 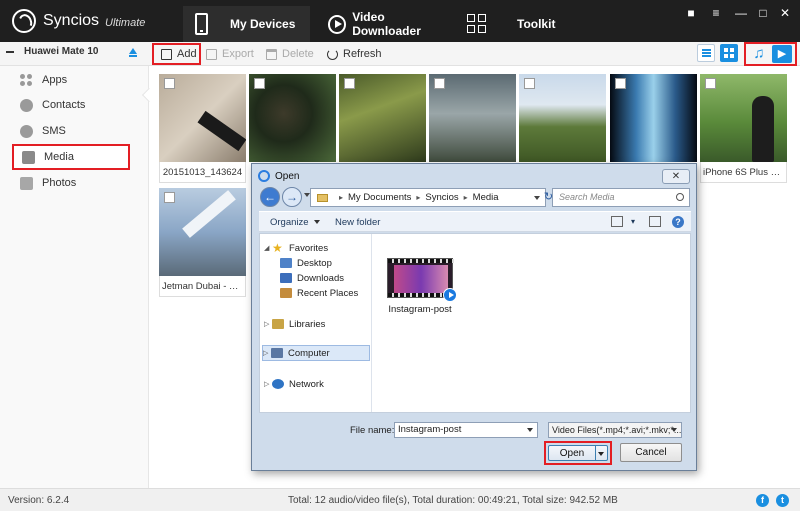 I want to click on add-file-icon, so click(x=166, y=54).